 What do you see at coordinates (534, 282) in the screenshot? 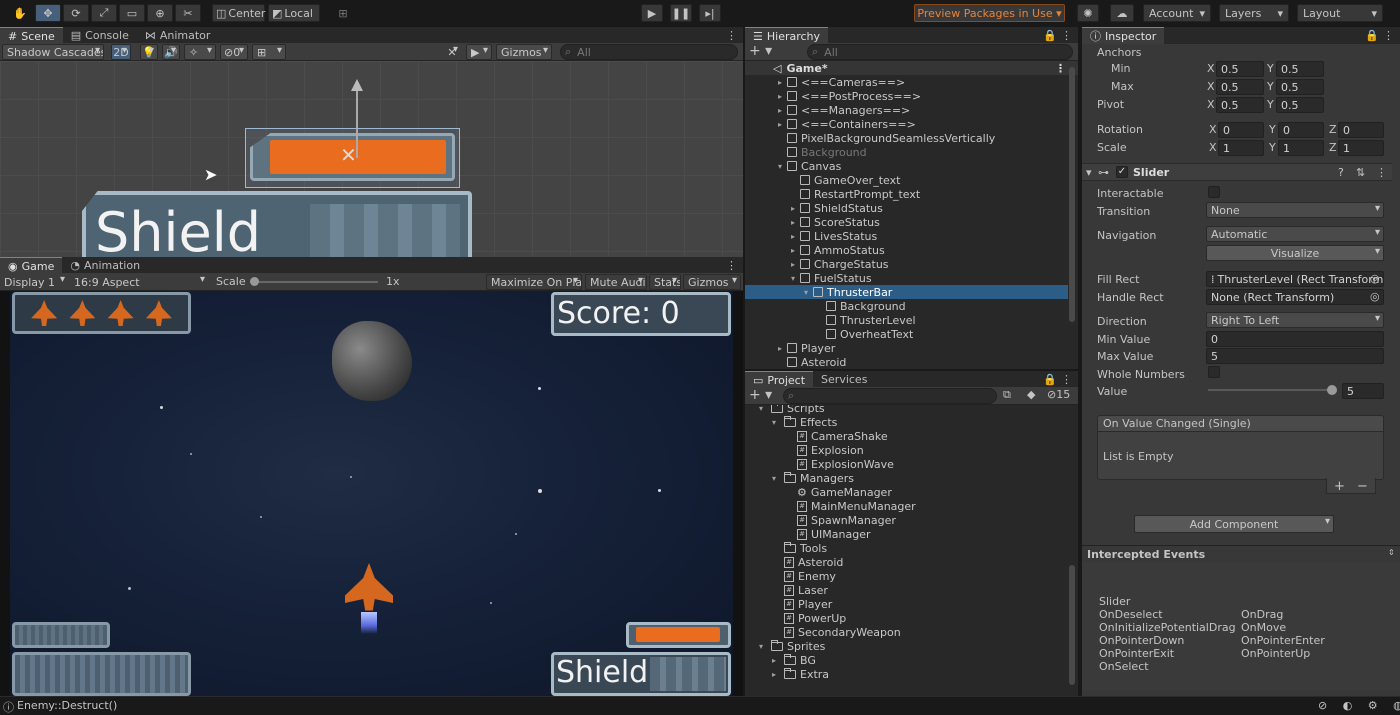
I see `maximize-on-play-toggle: Maximize On Play` at bounding box center [534, 282].